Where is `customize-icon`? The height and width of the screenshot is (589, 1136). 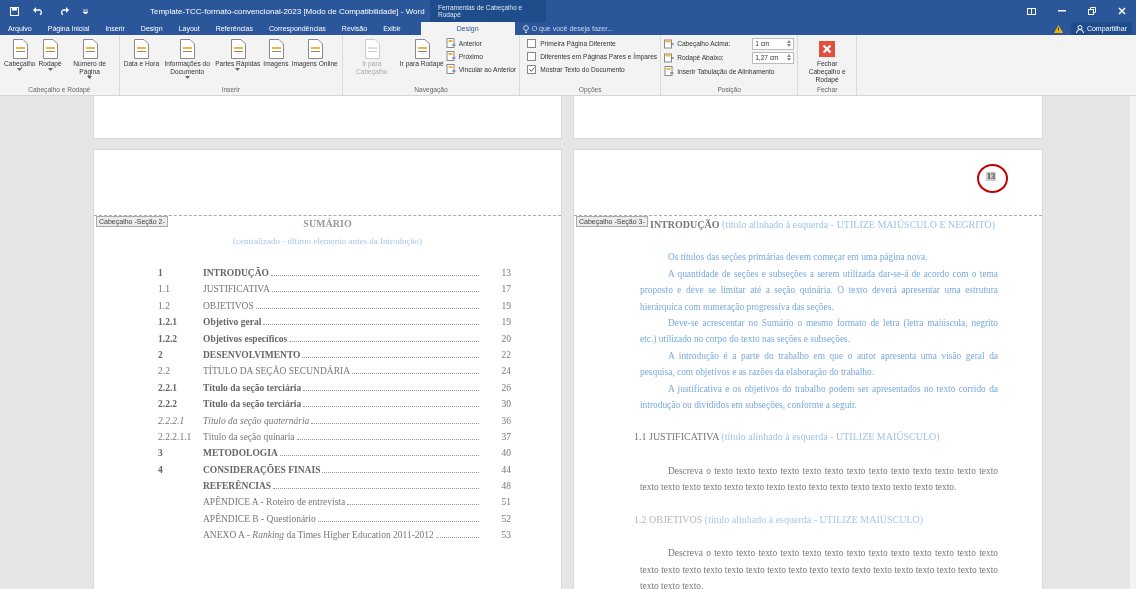
customize-icon is located at coordinates (85, 11).